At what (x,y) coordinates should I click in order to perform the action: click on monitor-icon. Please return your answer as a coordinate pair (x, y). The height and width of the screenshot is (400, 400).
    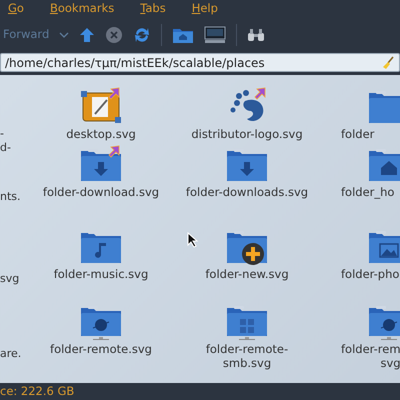
    Looking at the image, I should click on (215, 35).